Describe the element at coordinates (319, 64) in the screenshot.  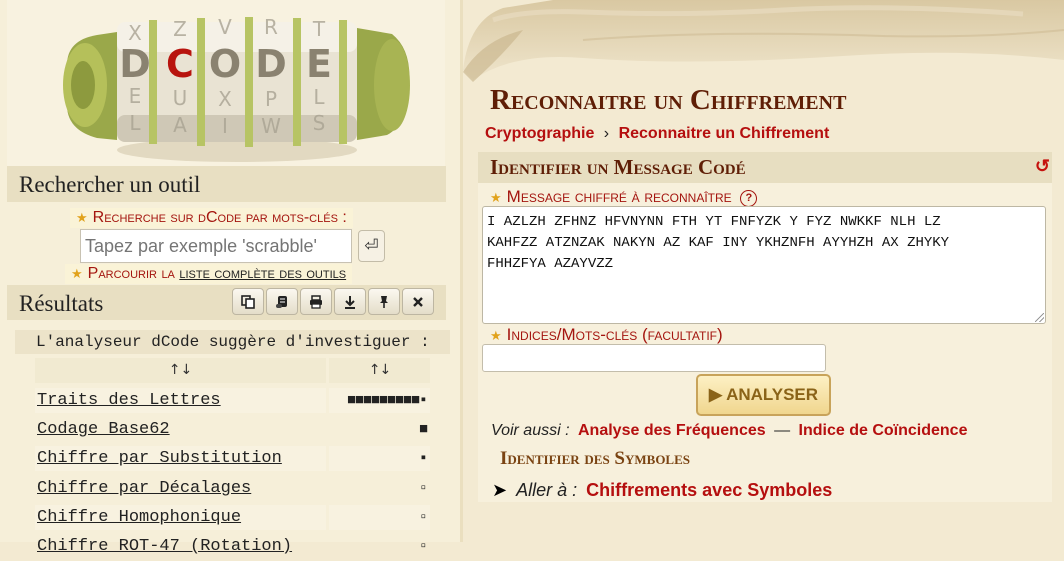
I see `logo-letter-e: E` at that location.